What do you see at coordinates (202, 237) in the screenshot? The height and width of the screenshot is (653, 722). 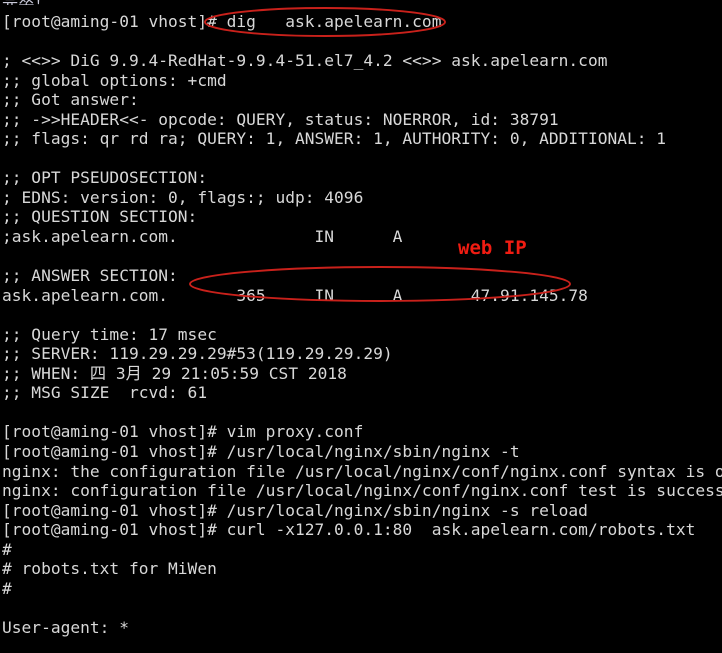 I see `terminal-line-question-record: ;ask.apelearn.com. IN A` at bounding box center [202, 237].